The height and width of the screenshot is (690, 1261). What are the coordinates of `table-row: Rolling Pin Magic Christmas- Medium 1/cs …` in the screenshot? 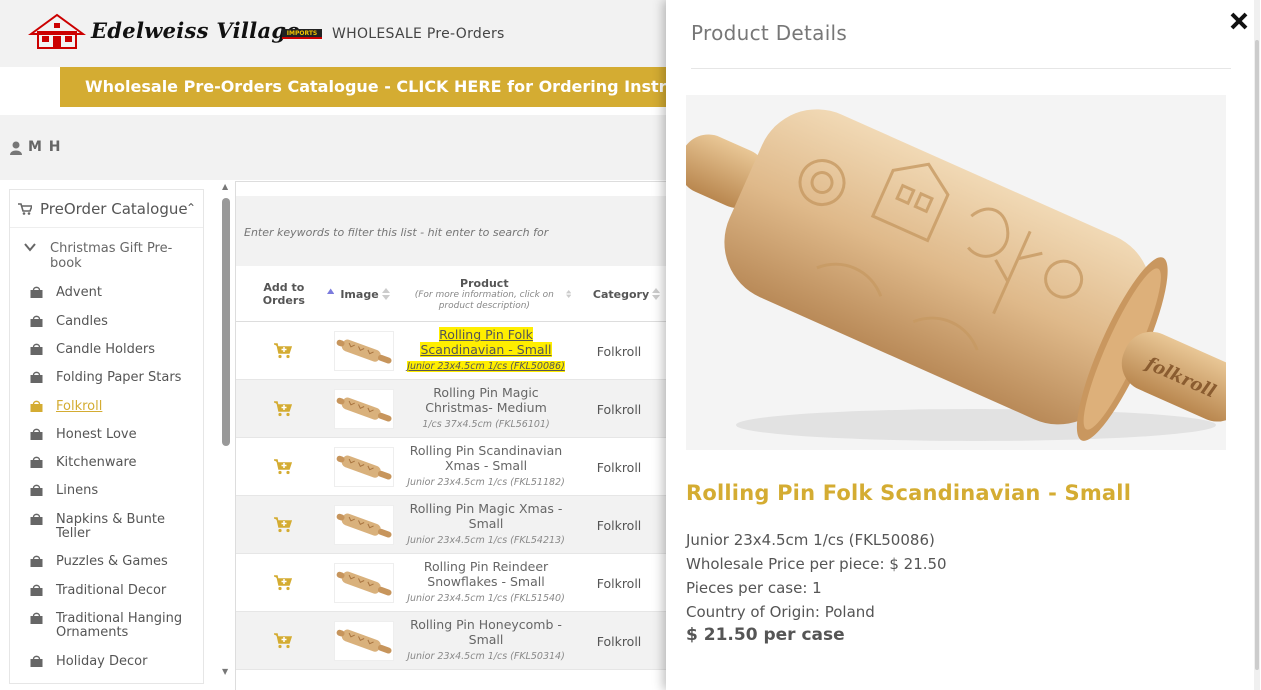 It's located at (455, 409).